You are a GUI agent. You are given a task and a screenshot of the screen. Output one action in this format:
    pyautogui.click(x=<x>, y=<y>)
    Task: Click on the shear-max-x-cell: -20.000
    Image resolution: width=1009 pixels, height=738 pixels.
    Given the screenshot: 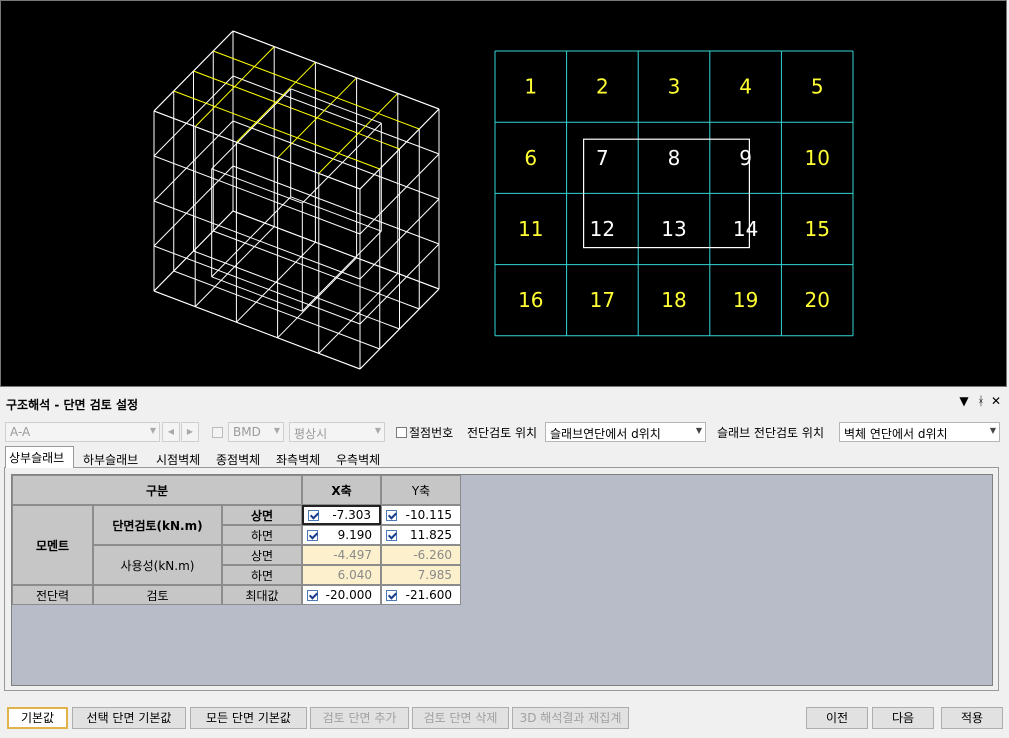 What is the action you would take?
    pyautogui.click(x=341, y=595)
    